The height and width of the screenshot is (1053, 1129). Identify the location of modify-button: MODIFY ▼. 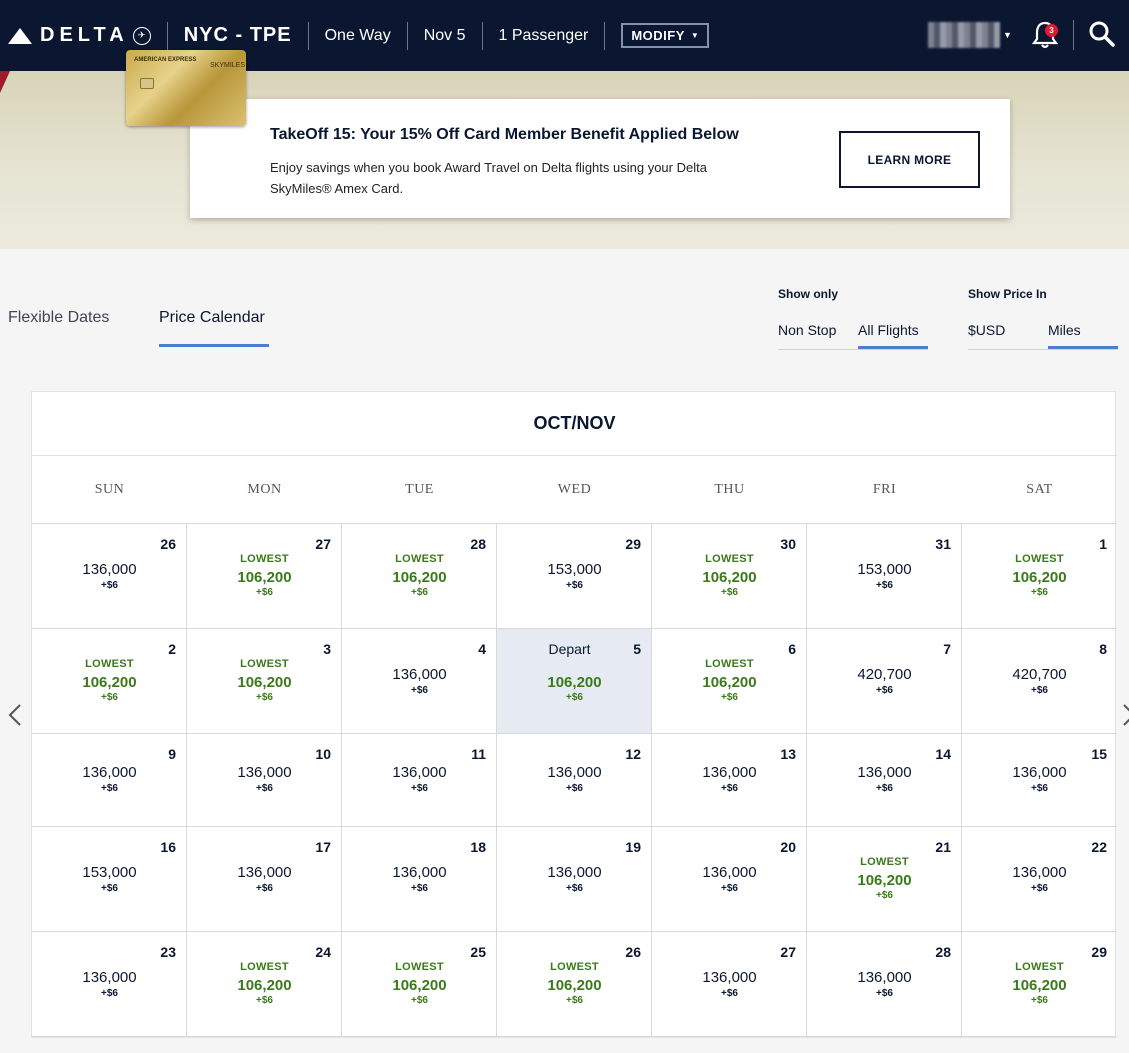
(665, 35).